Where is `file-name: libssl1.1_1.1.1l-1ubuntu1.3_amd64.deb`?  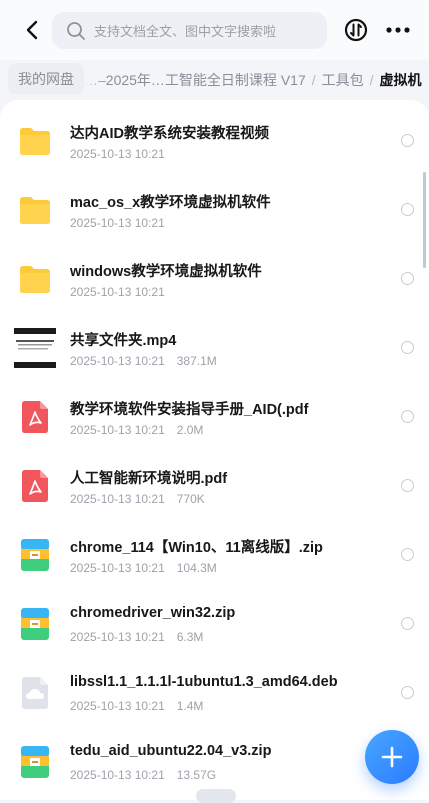
file-name: libssl1.1_1.1.1l-1ubuntu1.3_amd64.deb is located at coordinates (204, 682).